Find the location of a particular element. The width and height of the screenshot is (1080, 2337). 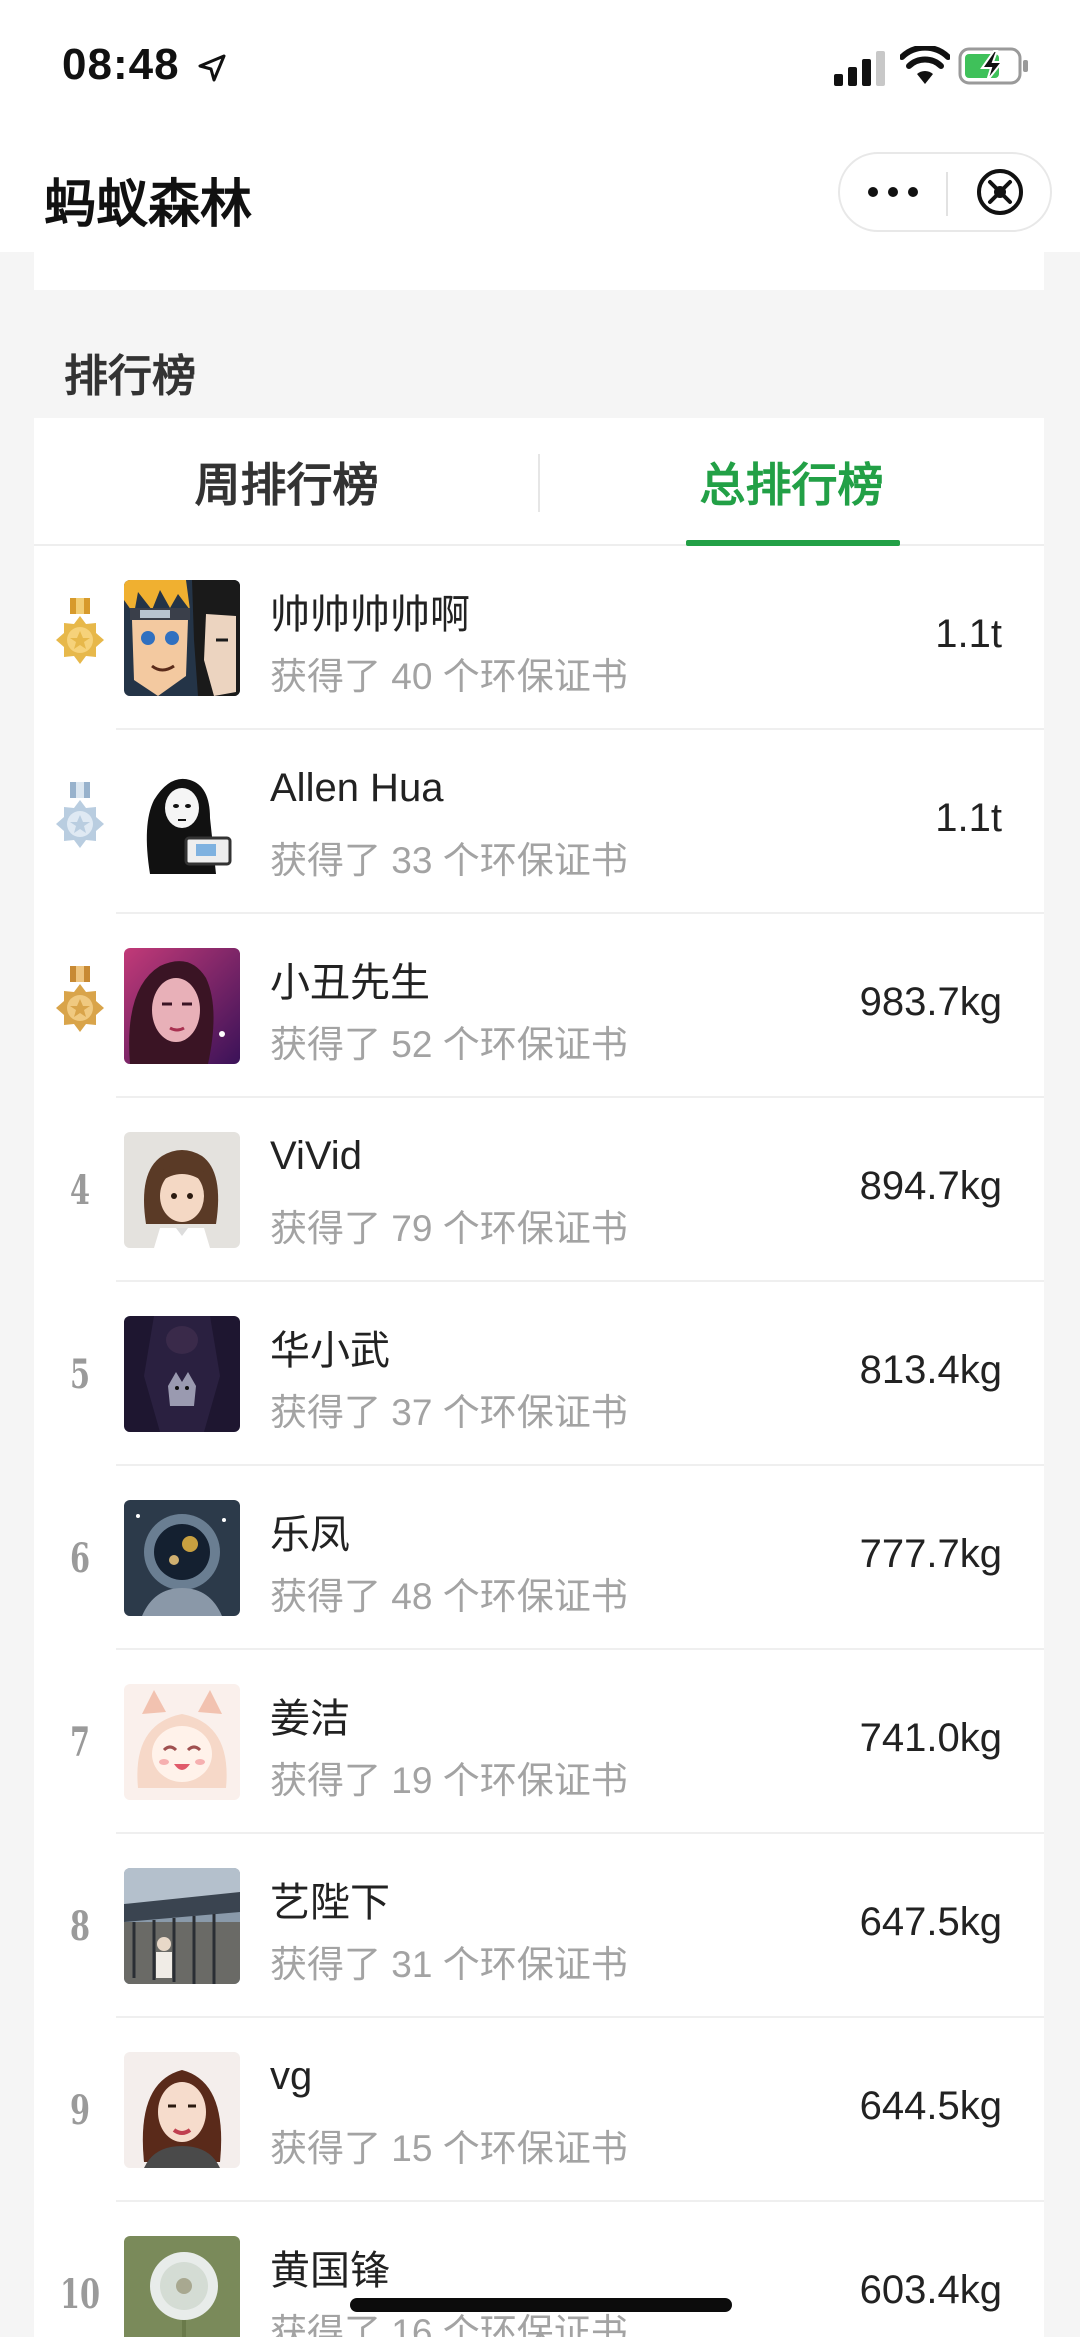

tab-total-ranking: 总排行榜 is located at coordinates (791, 482).